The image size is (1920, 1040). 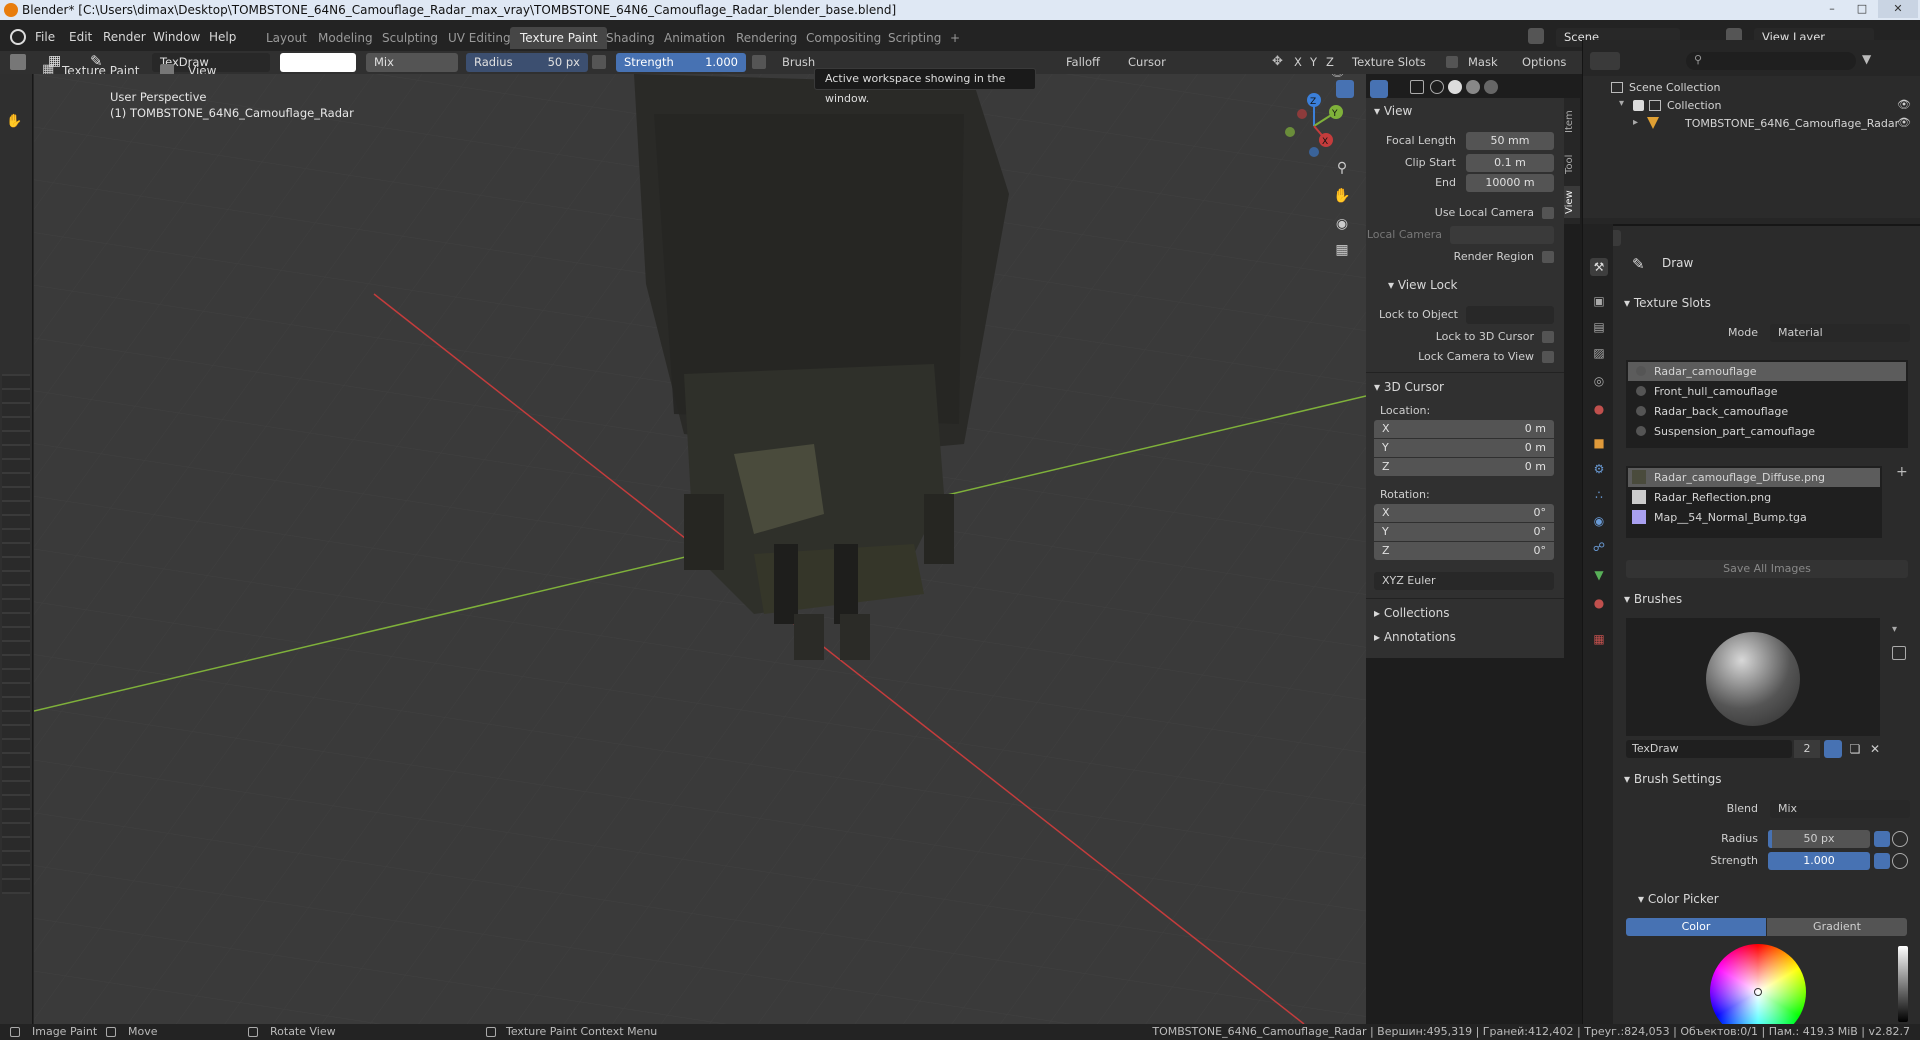 What do you see at coordinates (1751, 87) in the screenshot?
I see `outliner-scene-collection: Scene Collection` at bounding box center [1751, 87].